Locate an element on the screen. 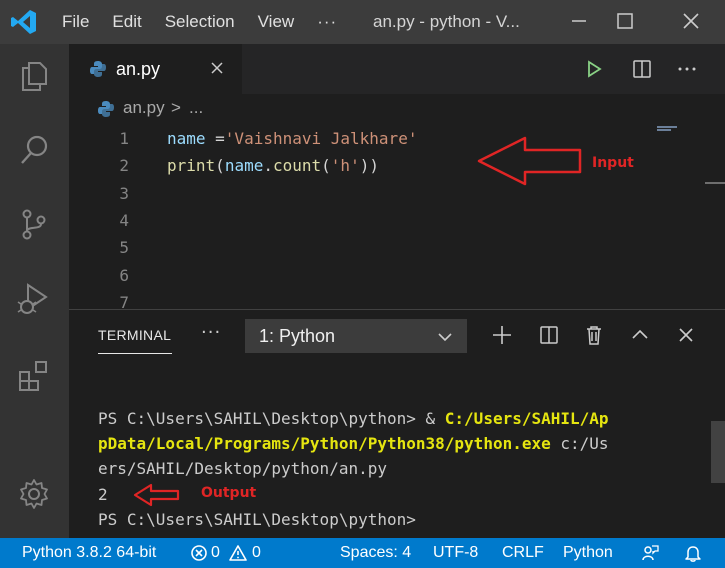 The image size is (725, 568). code-line-1: name ='Vaishnavi Jalkhare' is located at coordinates (292, 138).